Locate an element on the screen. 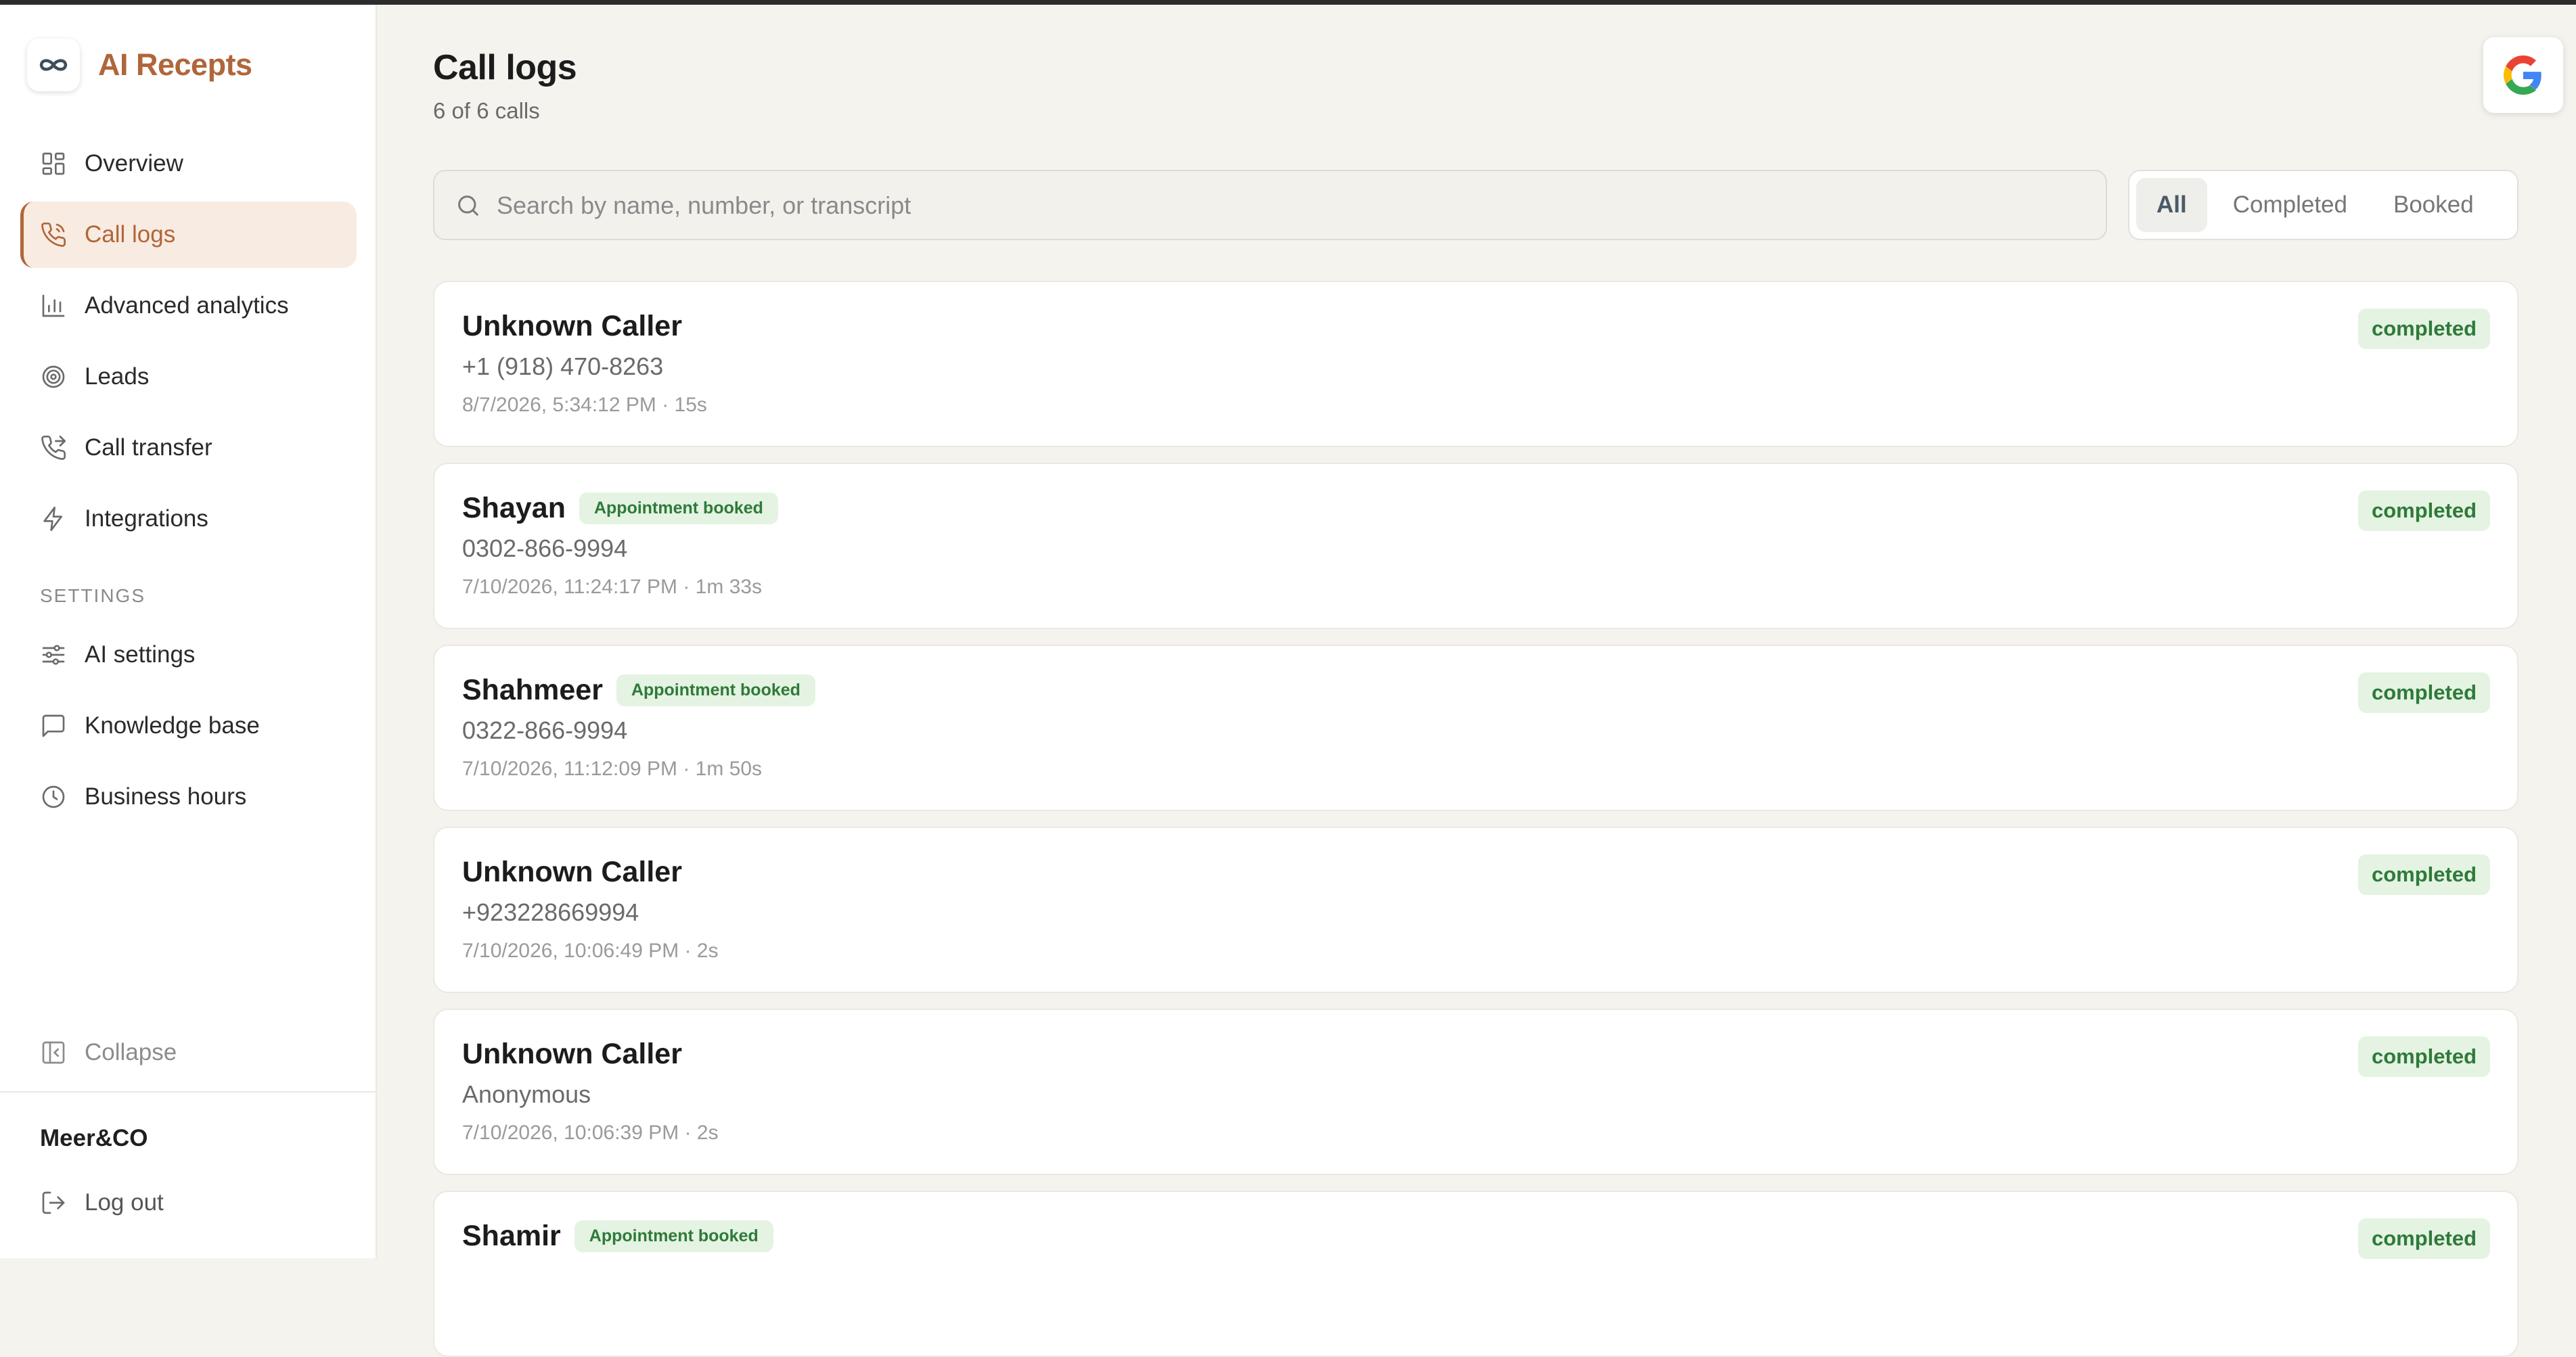  sidebar-item-call-transfer: Call transfer is located at coordinates (188, 448).